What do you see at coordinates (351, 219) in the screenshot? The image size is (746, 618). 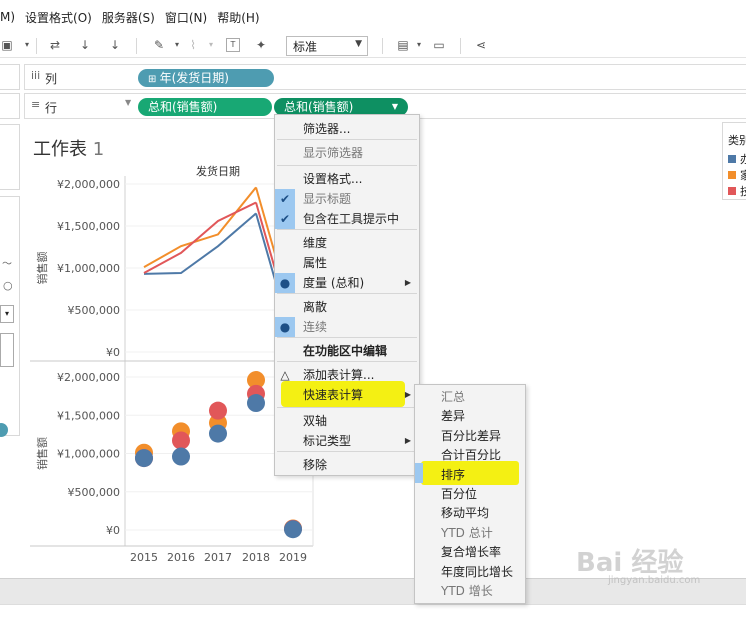 I see `menu-item-label: 包含在工具提示中` at bounding box center [351, 219].